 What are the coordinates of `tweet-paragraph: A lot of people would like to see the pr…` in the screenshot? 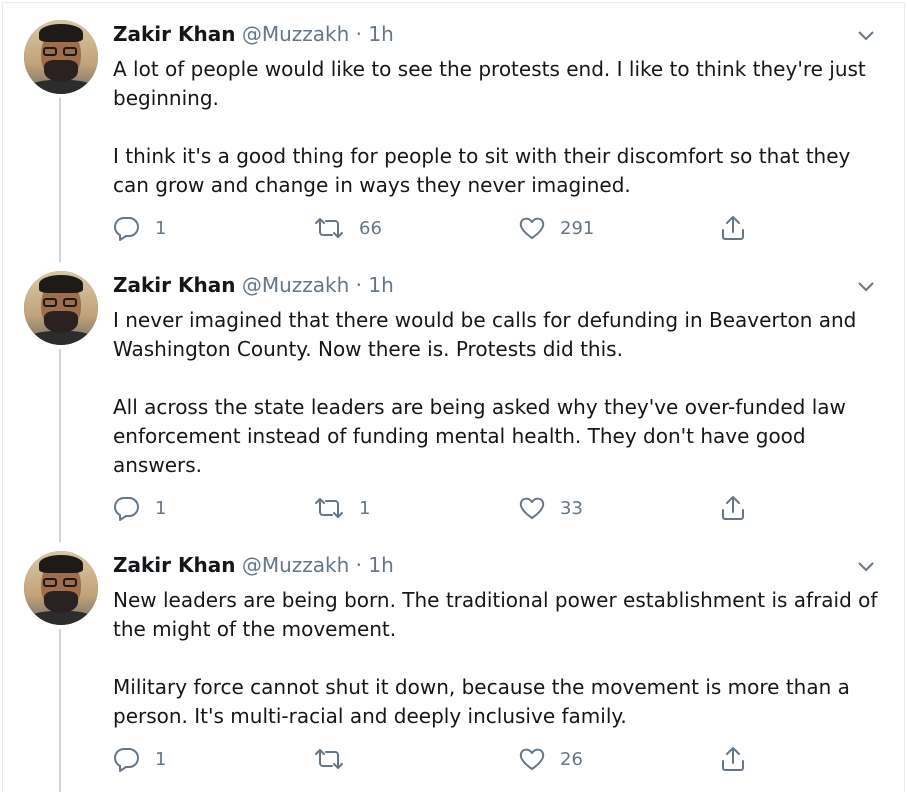 It's located at (489, 83).